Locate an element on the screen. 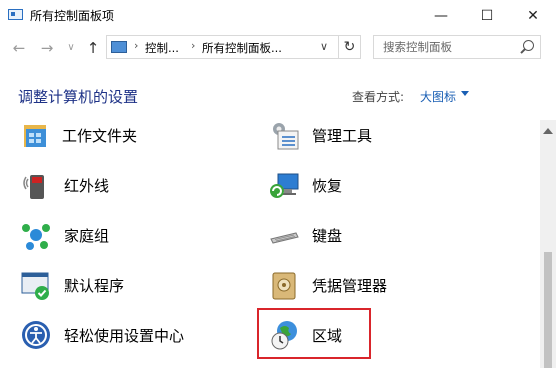 The height and width of the screenshot is (368, 556). address-dropdown-button: ∨ is located at coordinates (324, 46).